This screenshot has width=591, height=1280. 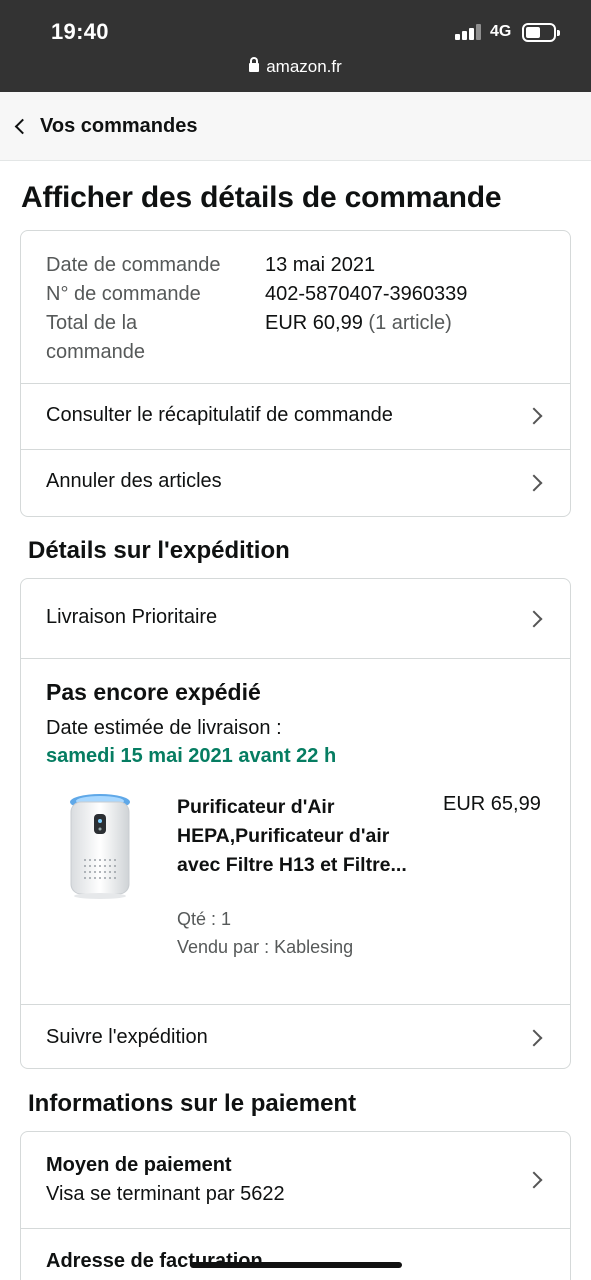 I want to click on payment-heading: Informations sur le paiement, so click(x=192, y=1103).